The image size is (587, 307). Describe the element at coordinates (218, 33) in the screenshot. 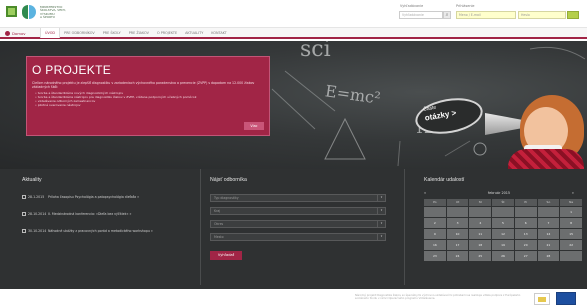

I see `nav-item-kontakt: Kontakt` at that location.